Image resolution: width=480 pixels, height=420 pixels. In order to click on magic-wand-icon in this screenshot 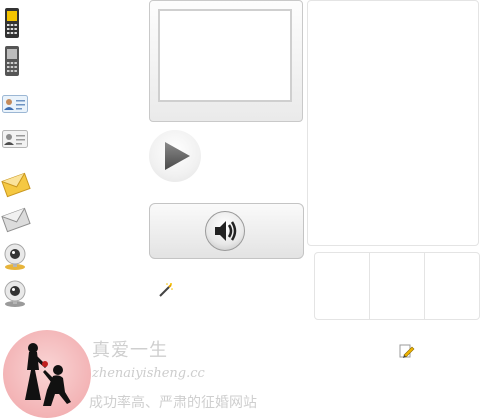, I will do `click(166, 290)`.